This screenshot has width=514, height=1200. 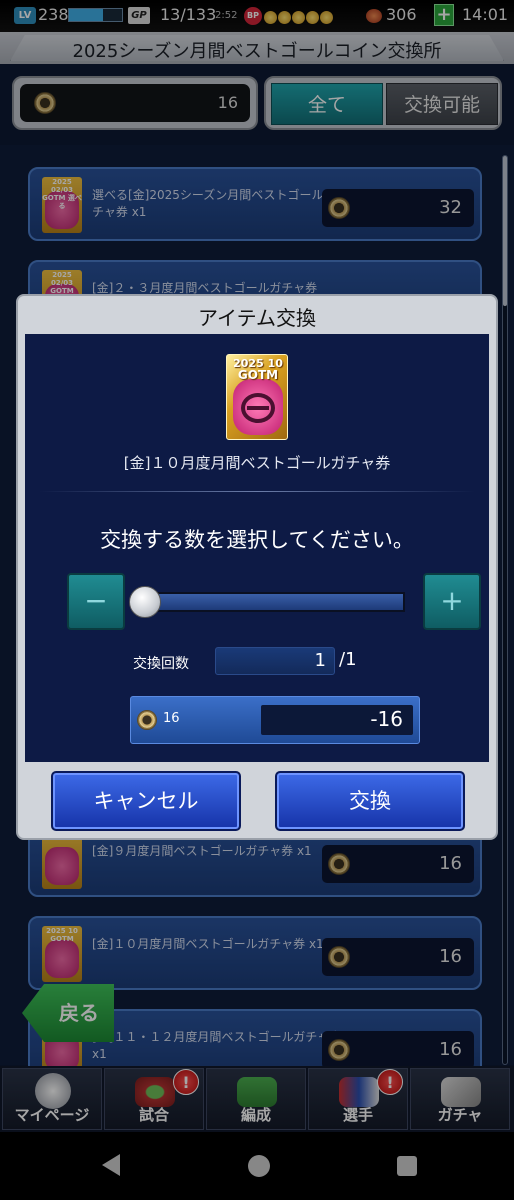 What do you see at coordinates (337, 720) in the screenshot?
I see `cost-field: -16` at bounding box center [337, 720].